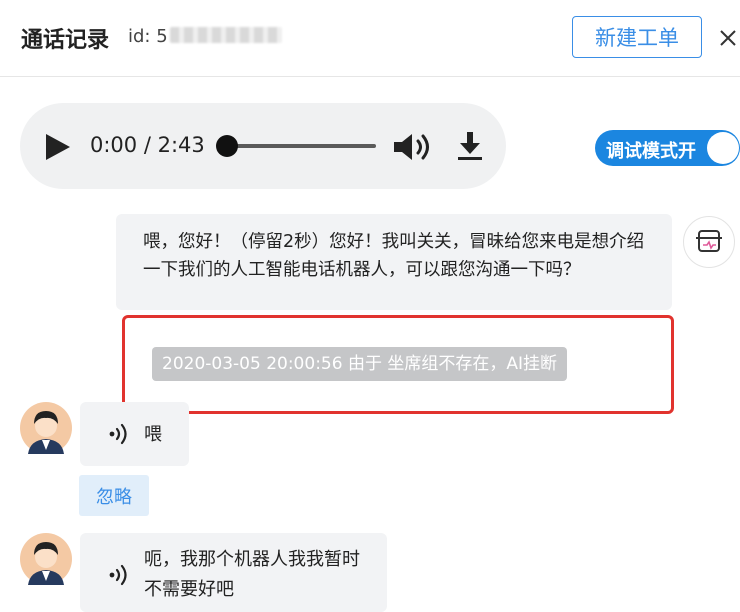 The image size is (740, 612). I want to click on close-icon, so click(728, 38).